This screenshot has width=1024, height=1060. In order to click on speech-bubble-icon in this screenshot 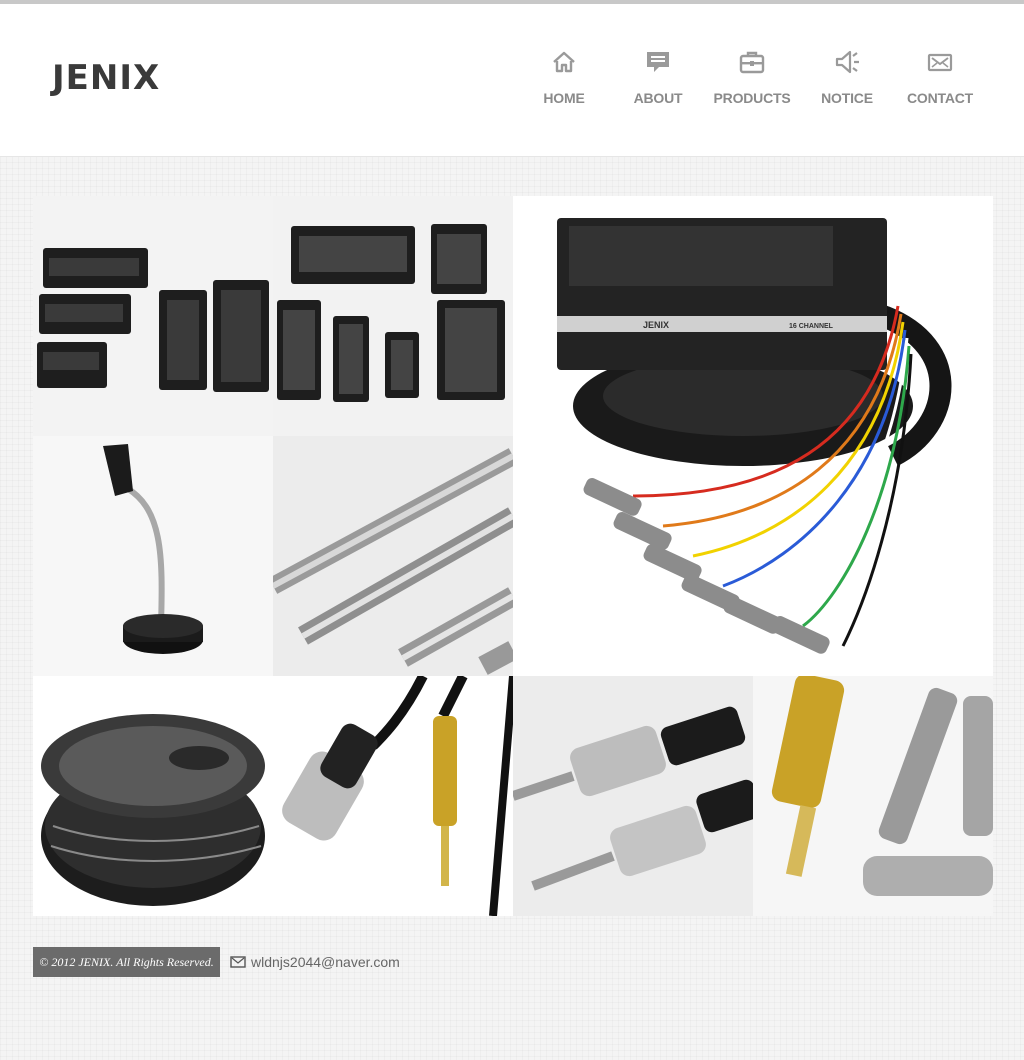, I will do `click(658, 62)`.